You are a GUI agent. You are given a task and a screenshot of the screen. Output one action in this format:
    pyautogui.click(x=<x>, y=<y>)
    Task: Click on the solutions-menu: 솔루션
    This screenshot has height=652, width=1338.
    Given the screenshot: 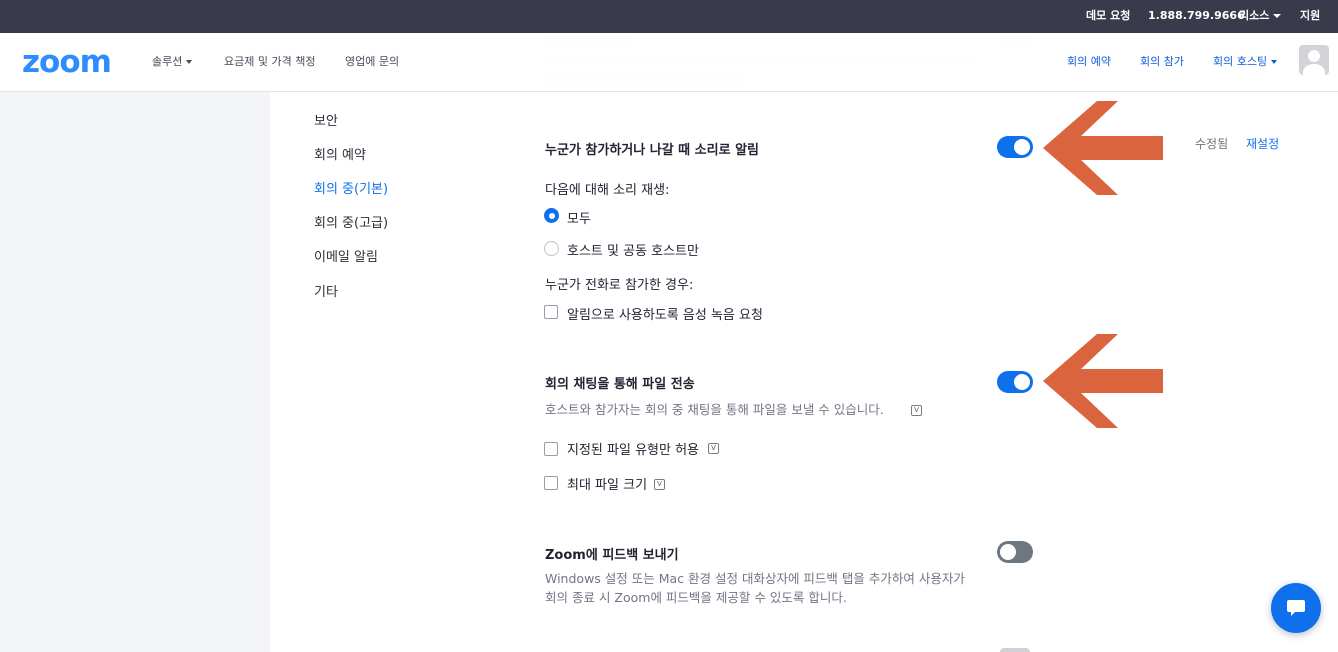 What is the action you would take?
    pyautogui.click(x=172, y=62)
    